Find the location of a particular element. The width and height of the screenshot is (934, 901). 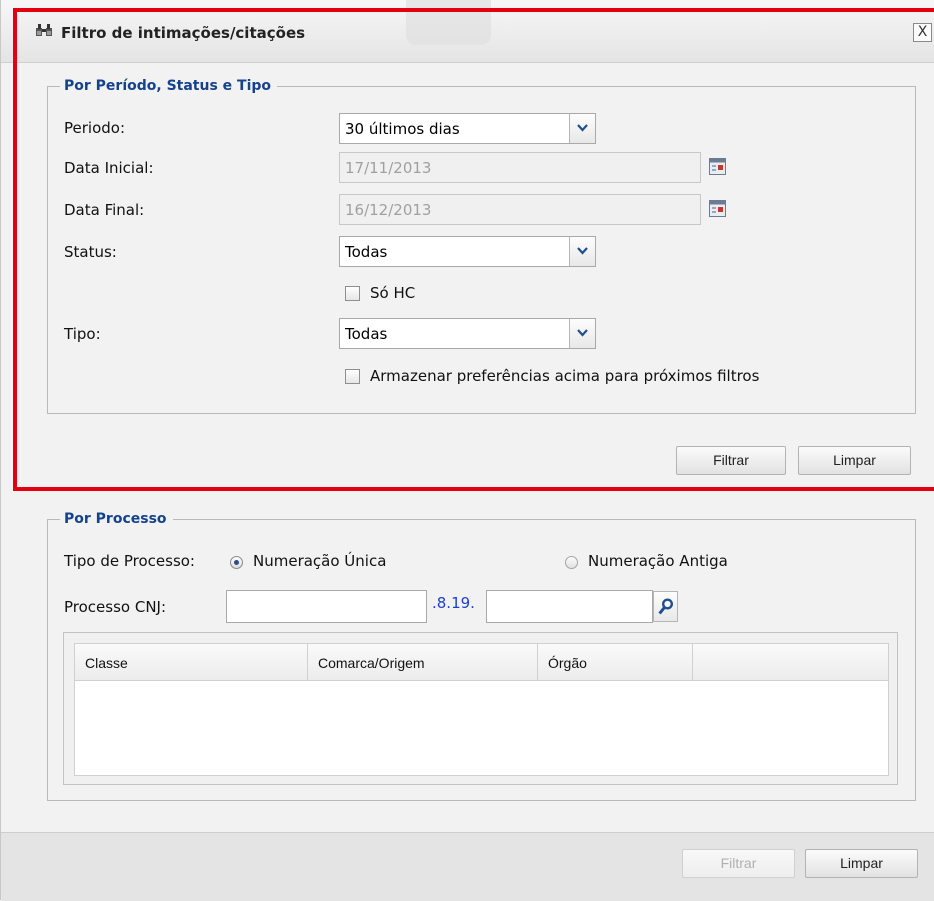

limpar-button-bottom: Limpar is located at coordinates (861, 863).